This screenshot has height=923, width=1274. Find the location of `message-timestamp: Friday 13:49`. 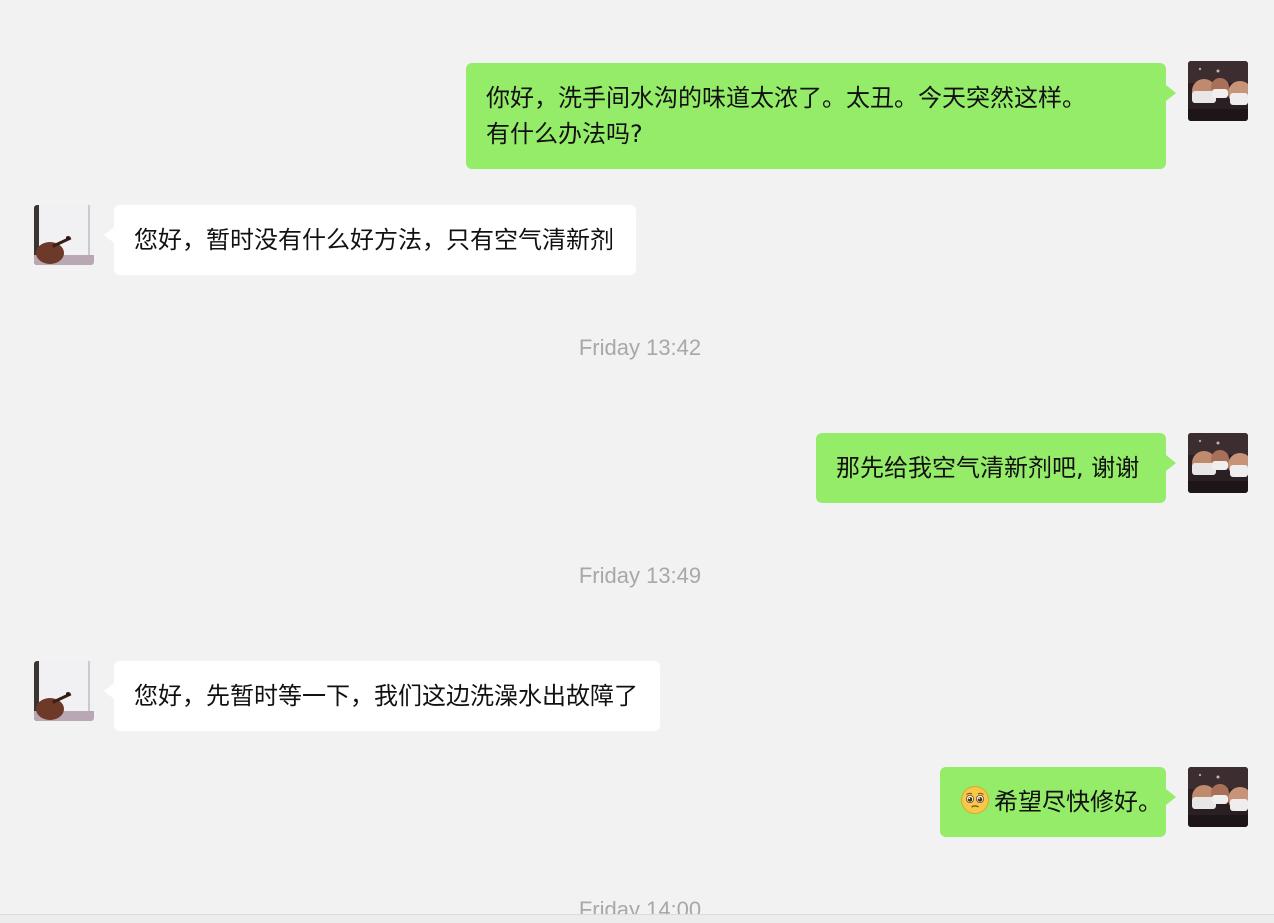

message-timestamp: Friday 13:49 is located at coordinates (640, 575).